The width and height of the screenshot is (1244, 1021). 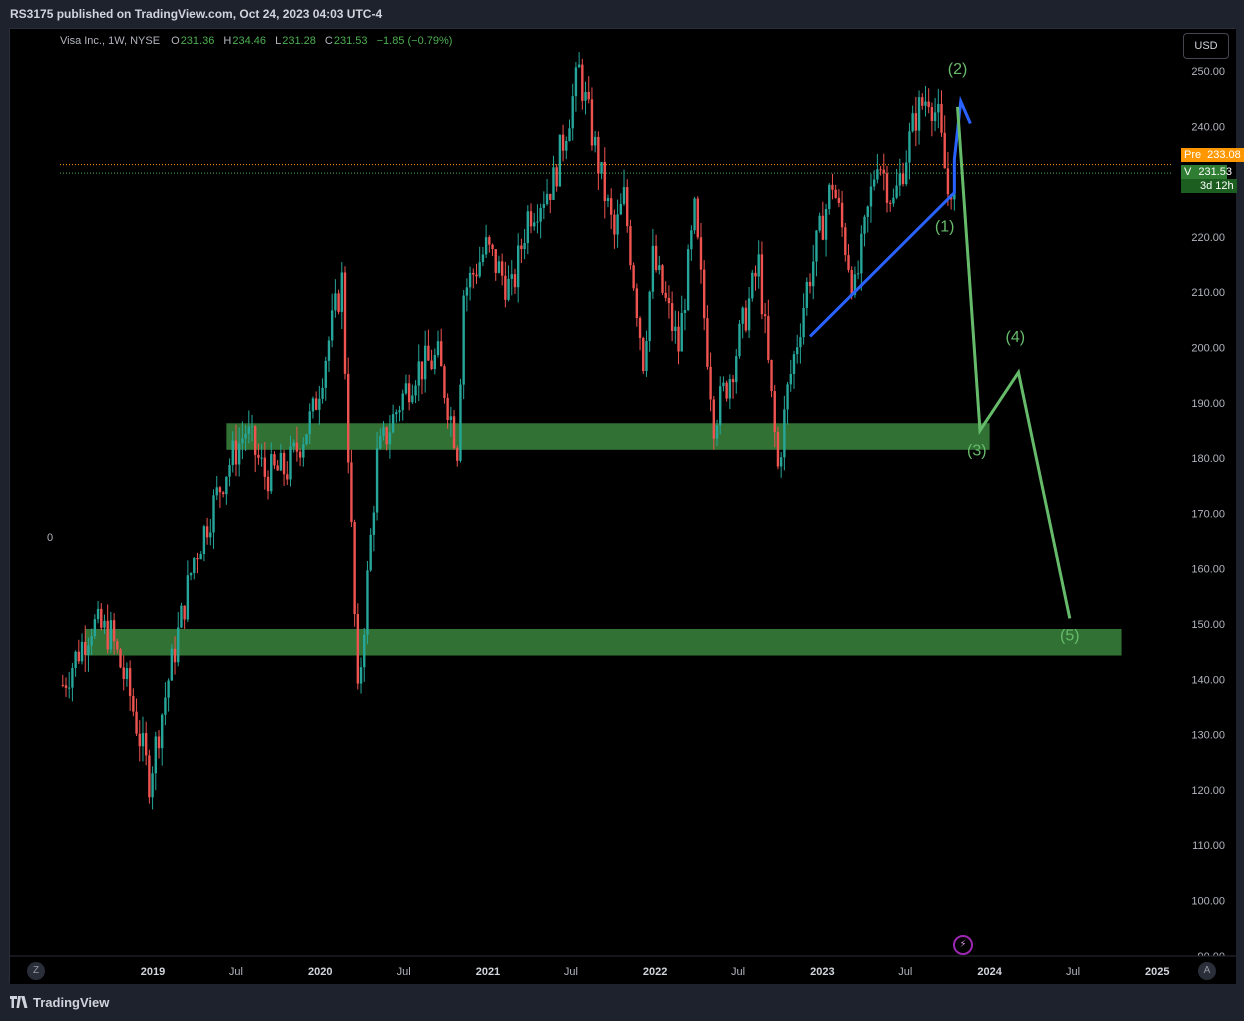 What do you see at coordinates (236, 972) in the screenshot?
I see `time-tick-1: Jul` at bounding box center [236, 972].